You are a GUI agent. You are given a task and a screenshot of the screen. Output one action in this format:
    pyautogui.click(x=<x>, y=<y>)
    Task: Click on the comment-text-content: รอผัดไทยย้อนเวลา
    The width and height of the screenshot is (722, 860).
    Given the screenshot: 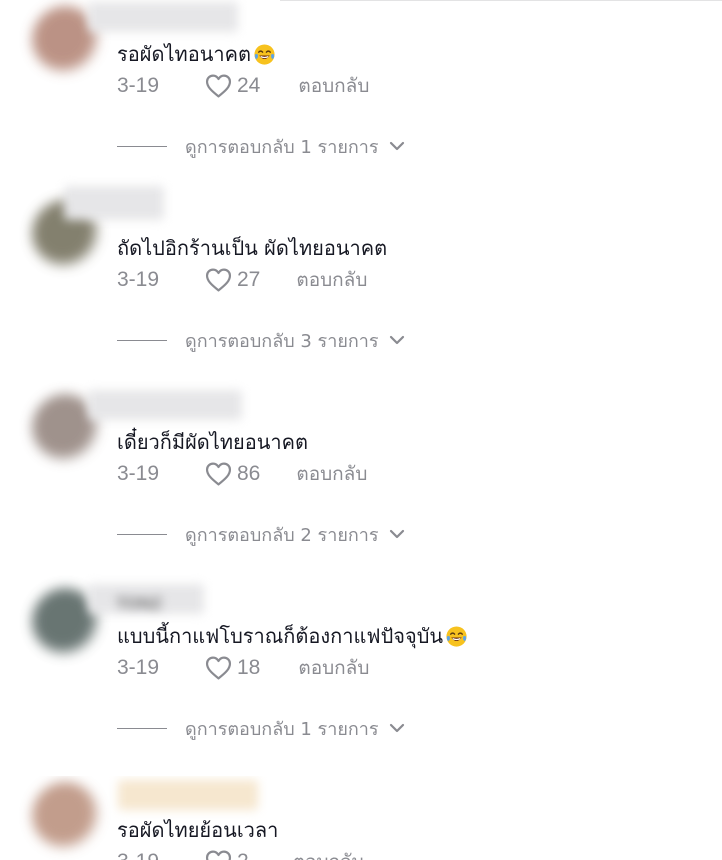 What is the action you would take?
    pyautogui.click(x=198, y=830)
    